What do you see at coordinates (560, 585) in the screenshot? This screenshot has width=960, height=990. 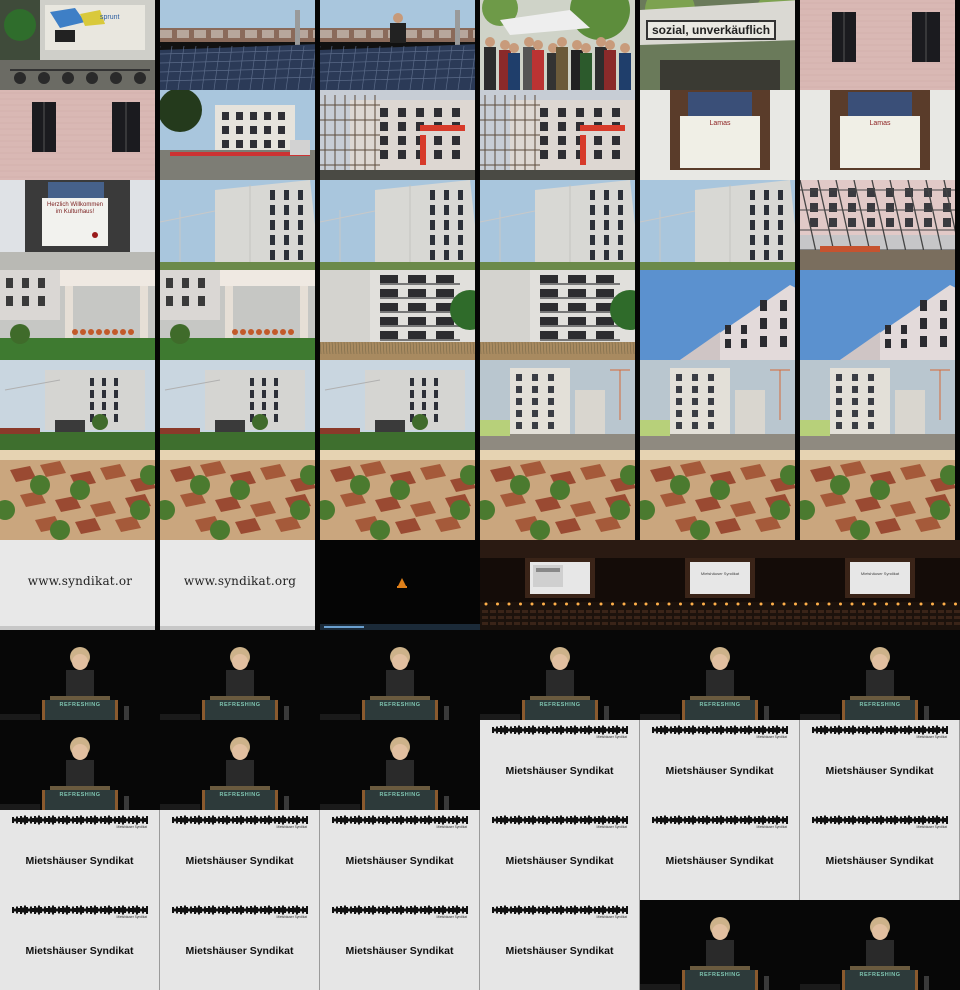 I see `thumbnail-hall-stage` at bounding box center [560, 585].